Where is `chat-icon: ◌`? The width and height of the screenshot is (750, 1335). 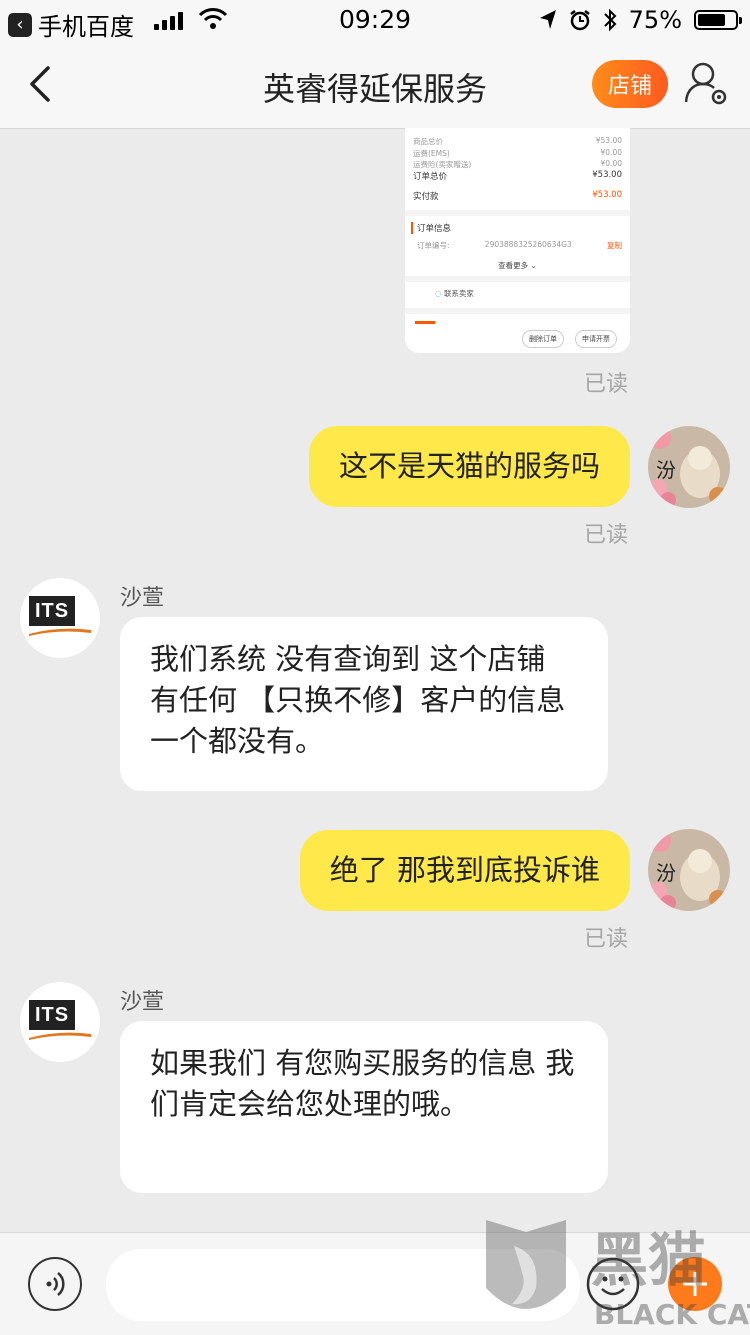 chat-icon: ◌ is located at coordinates (438, 293).